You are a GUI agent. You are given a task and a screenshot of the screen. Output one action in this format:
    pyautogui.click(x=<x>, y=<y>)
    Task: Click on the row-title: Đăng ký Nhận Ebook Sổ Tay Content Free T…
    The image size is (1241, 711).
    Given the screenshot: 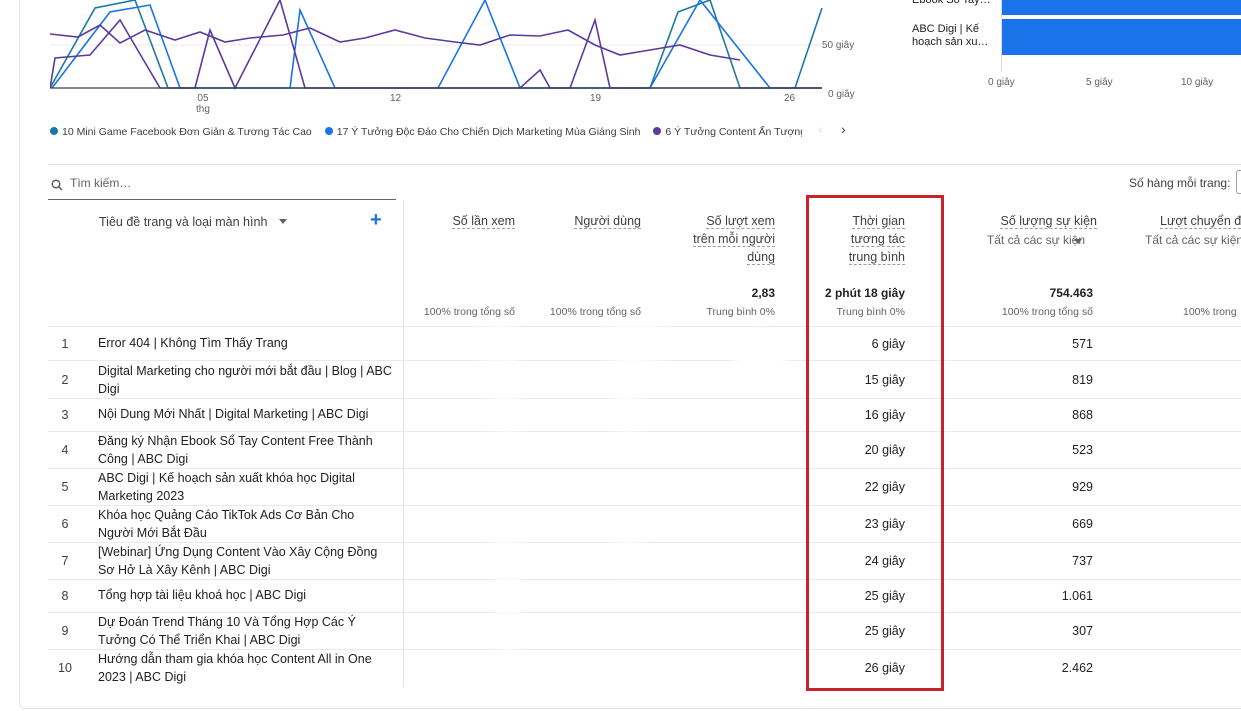 What is the action you would take?
    pyautogui.click(x=245, y=450)
    